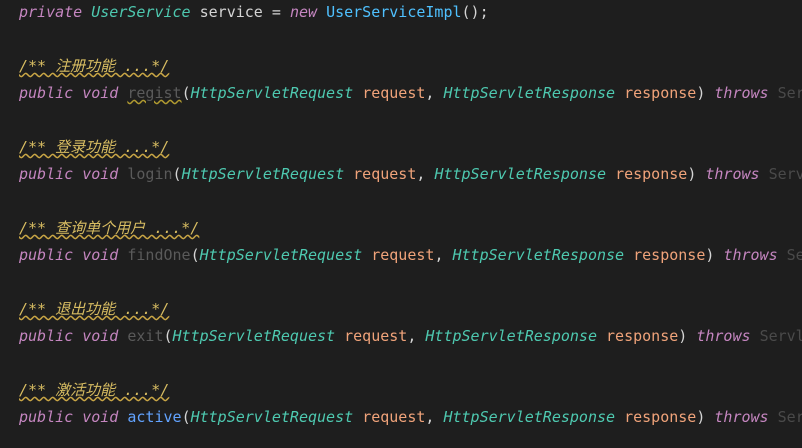 The height and width of the screenshot is (448, 802). I want to click on code-line-comment-active: /** 激活功能 ...*/, so click(94, 390).